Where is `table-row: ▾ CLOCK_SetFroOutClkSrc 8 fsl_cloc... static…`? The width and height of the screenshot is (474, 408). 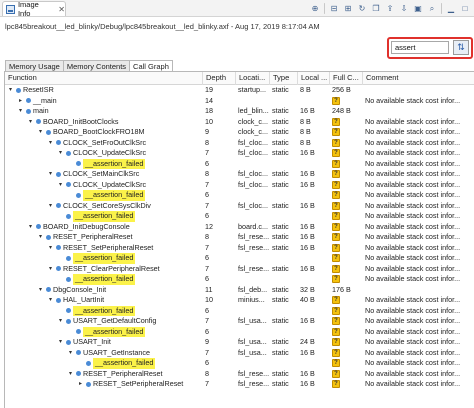 table-row: ▾ CLOCK_SetFroOutClkSrc 8 fsl_cloc... static… is located at coordinates (239, 143).